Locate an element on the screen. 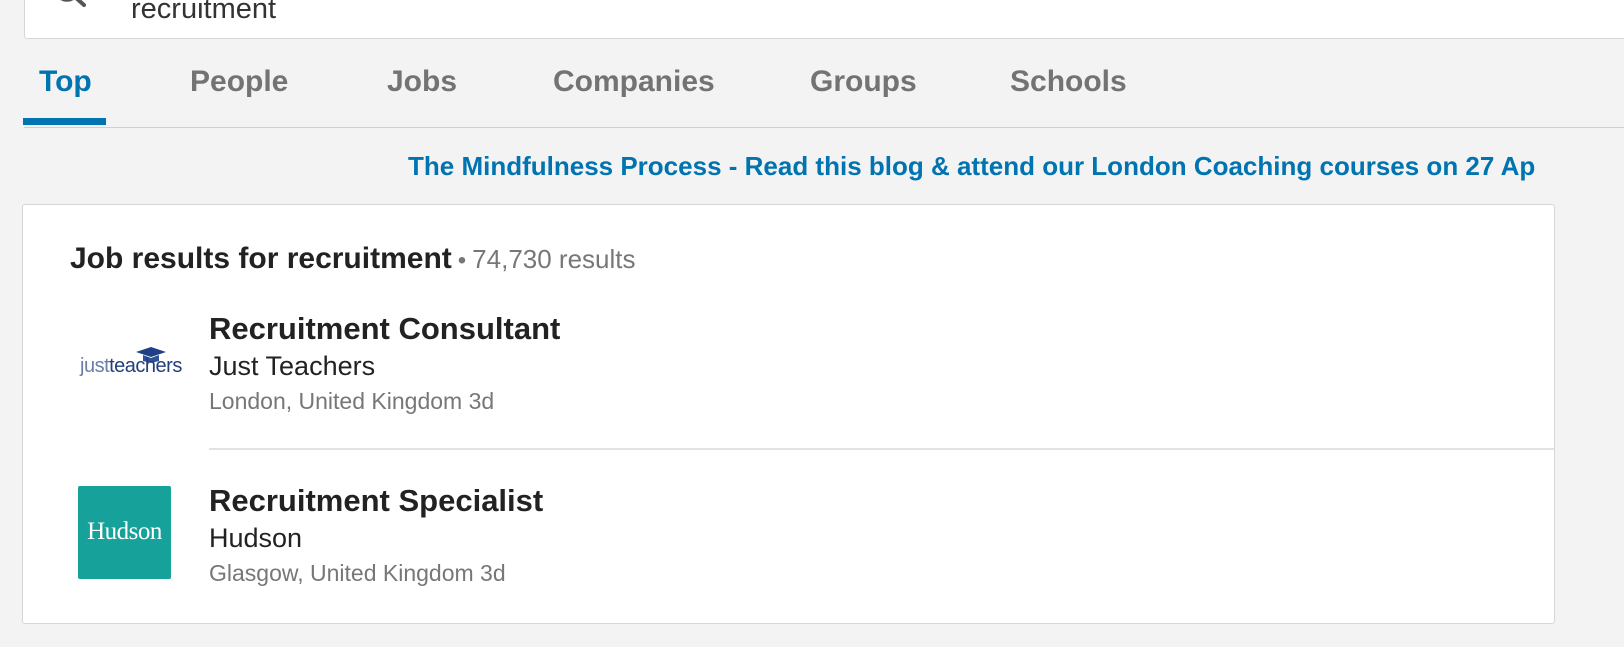 Image resolution: width=1624 pixels, height=647 pixels. search-tabs: Top People Jobs Companies Groups Schools is located at coordinates (812, 84).